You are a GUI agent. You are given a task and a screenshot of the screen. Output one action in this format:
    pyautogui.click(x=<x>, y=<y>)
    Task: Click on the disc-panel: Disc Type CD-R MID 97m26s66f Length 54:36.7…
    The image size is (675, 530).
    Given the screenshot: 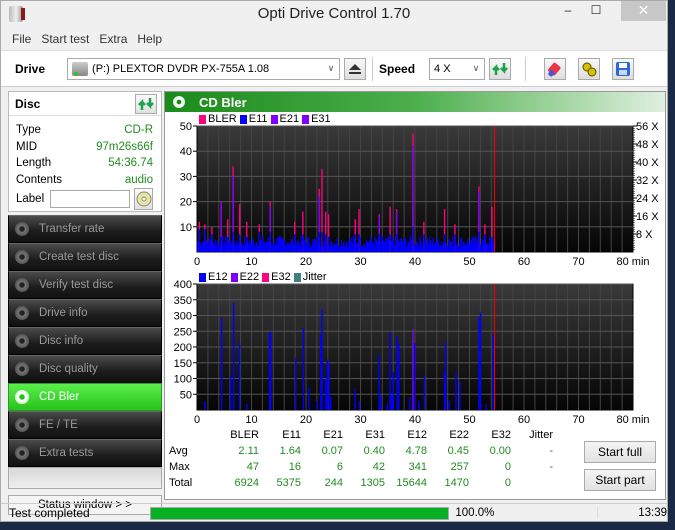 What is the action you would take?
    pyautogui.click(x=85, y=151)
    